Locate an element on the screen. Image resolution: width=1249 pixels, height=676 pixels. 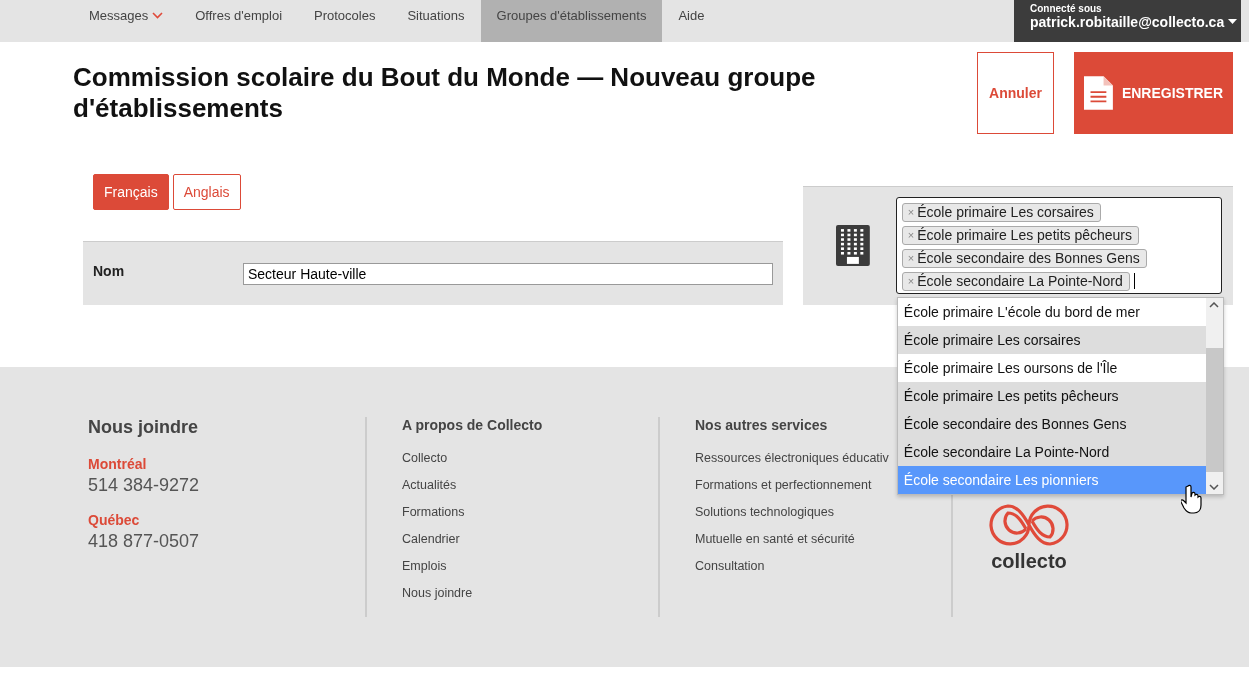
city-label: Québec is located at coordinates (114, 520).